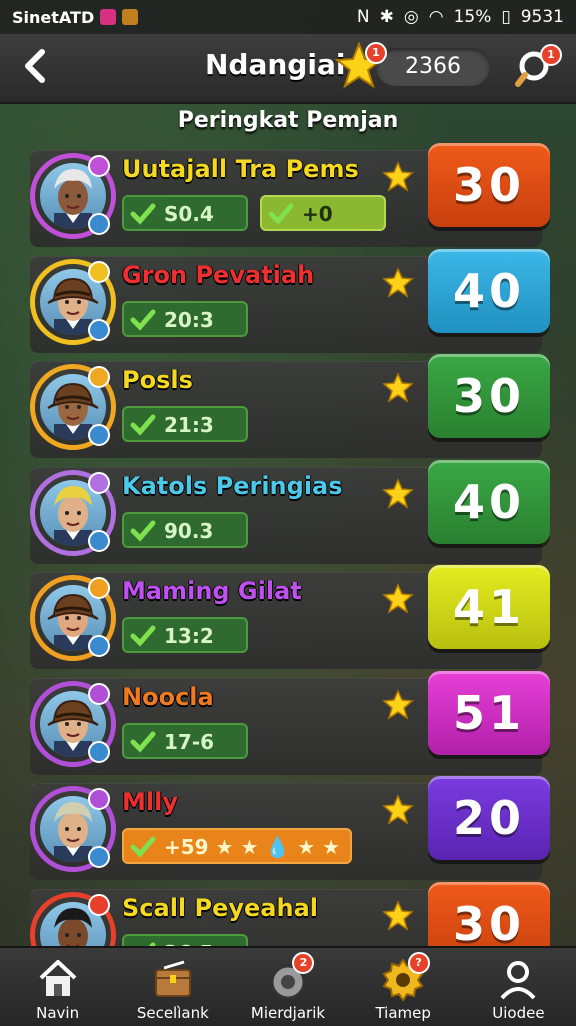  I want to click on stat-pill: 20:3, so click(185, 319).